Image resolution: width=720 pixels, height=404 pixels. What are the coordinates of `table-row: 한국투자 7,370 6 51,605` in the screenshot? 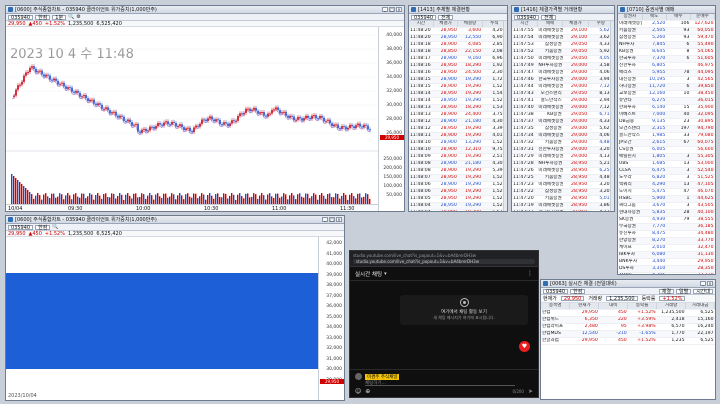 It's located at (666, 59).